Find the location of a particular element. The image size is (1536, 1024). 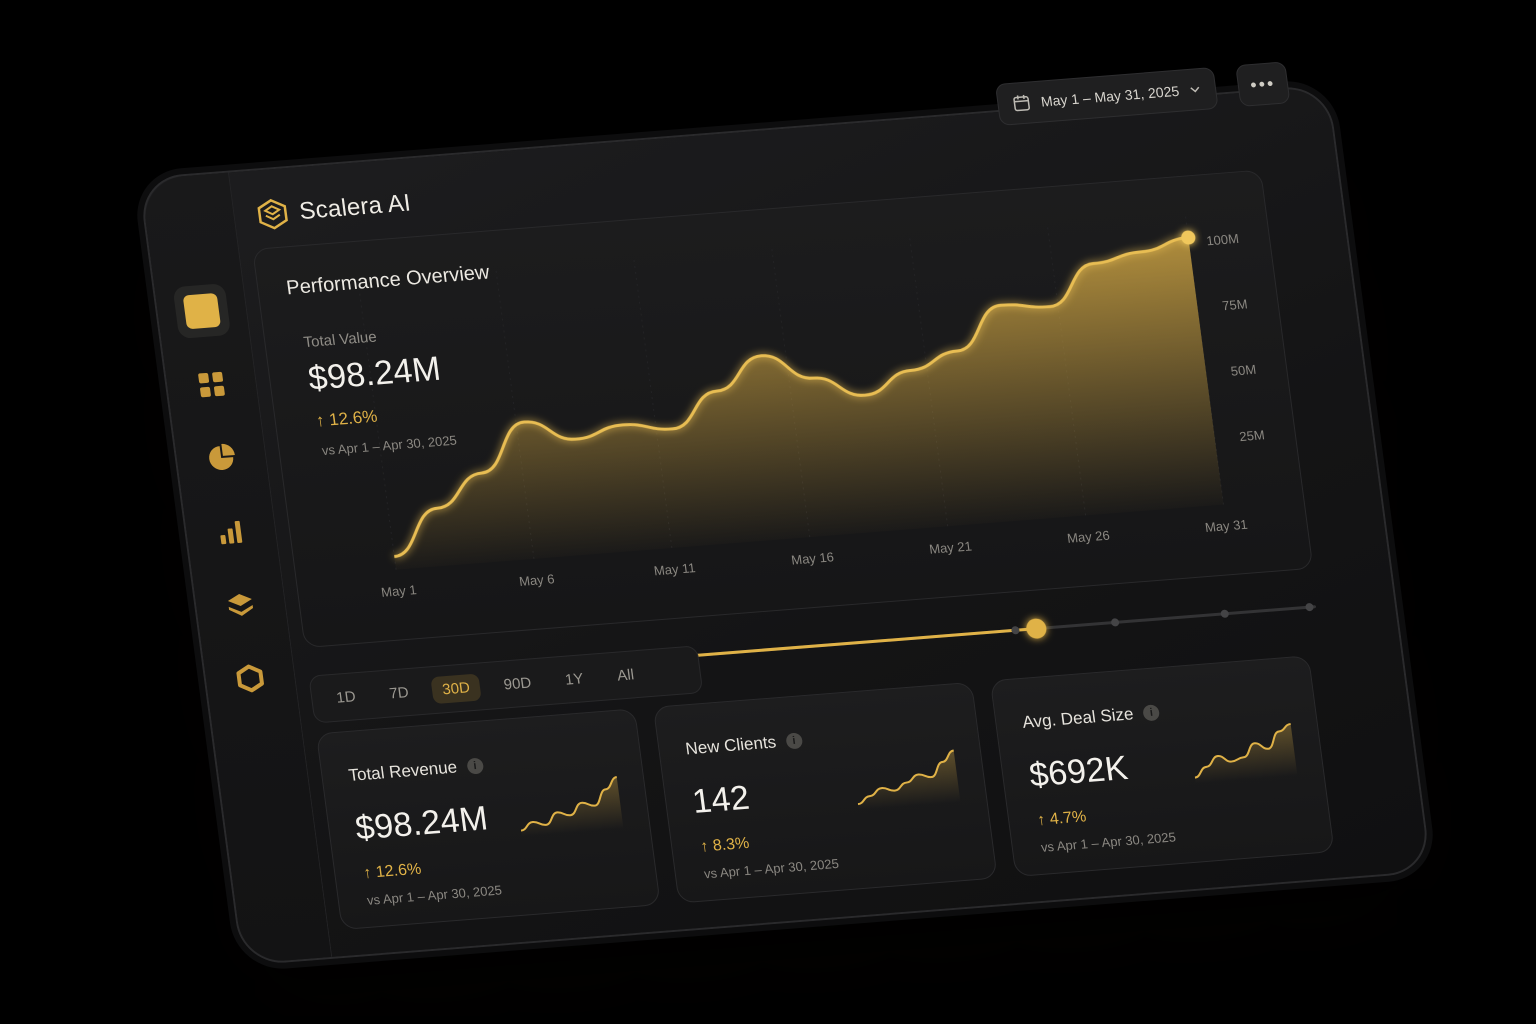

layers-icon is located at coordinates (240, 605).